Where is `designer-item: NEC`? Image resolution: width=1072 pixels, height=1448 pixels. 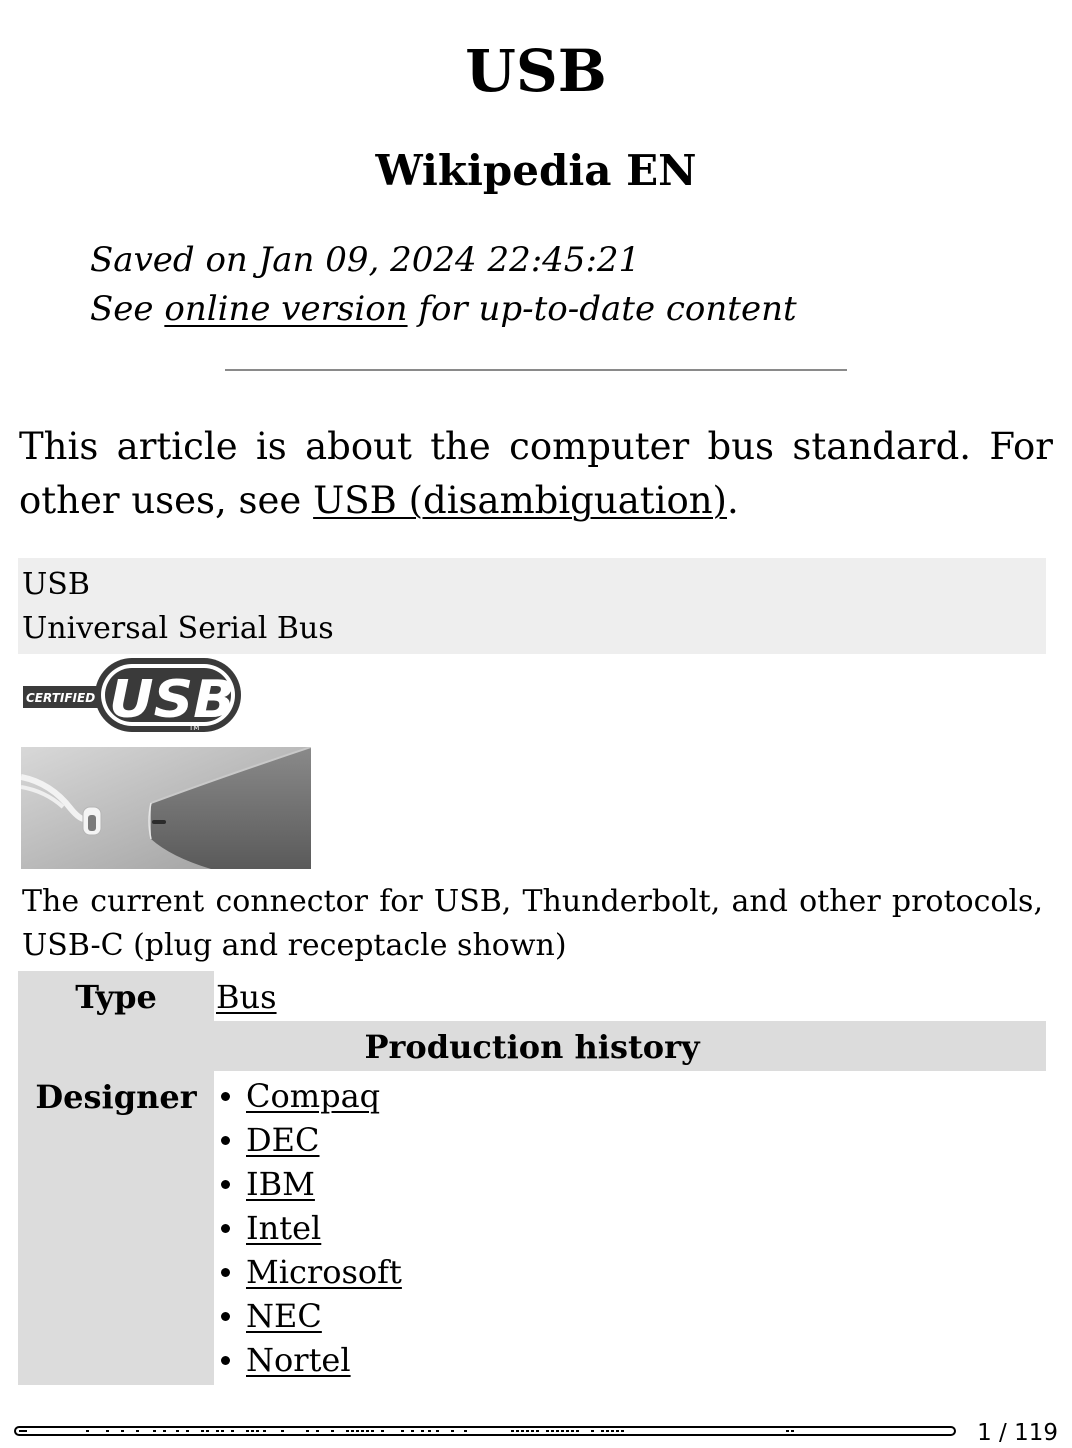
designer-item: NEC is located at coordinates (309, 1316).